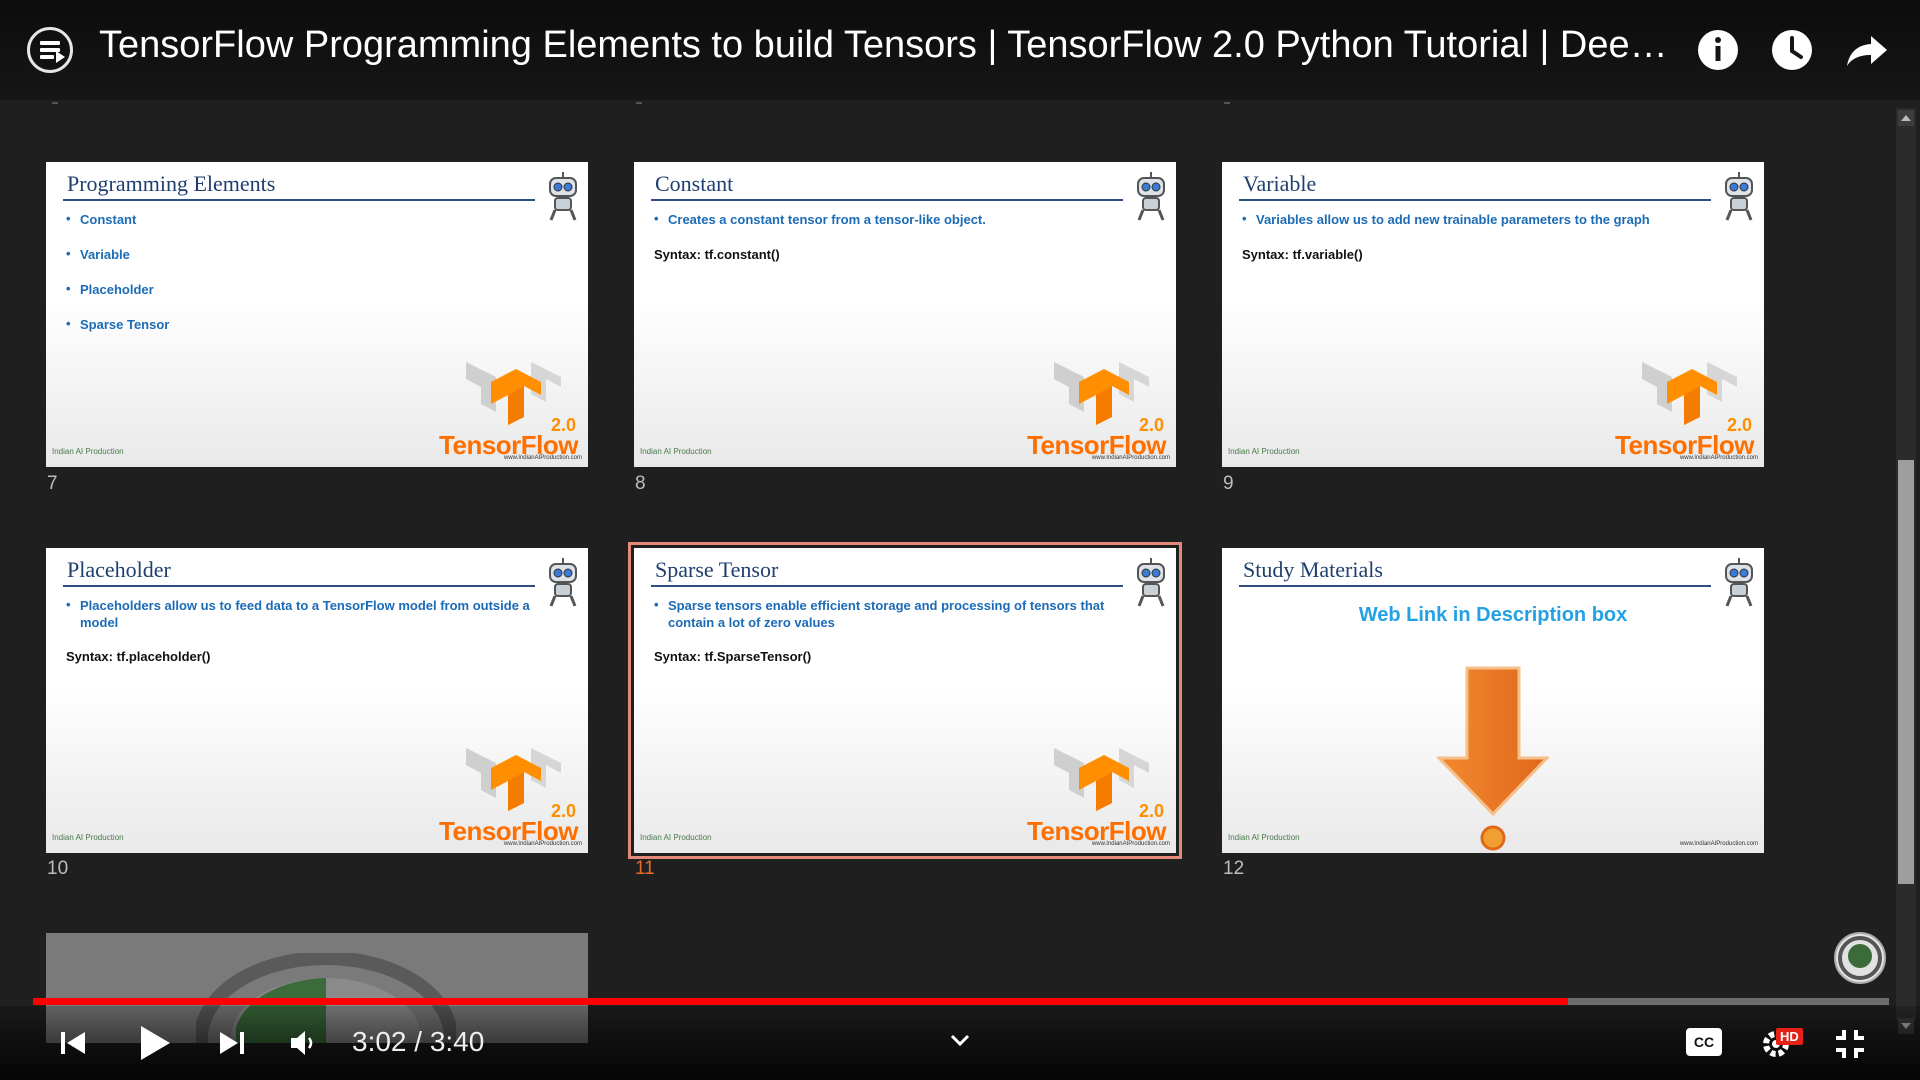  I want to click on brand-badge-icon, so click(1493, 838).